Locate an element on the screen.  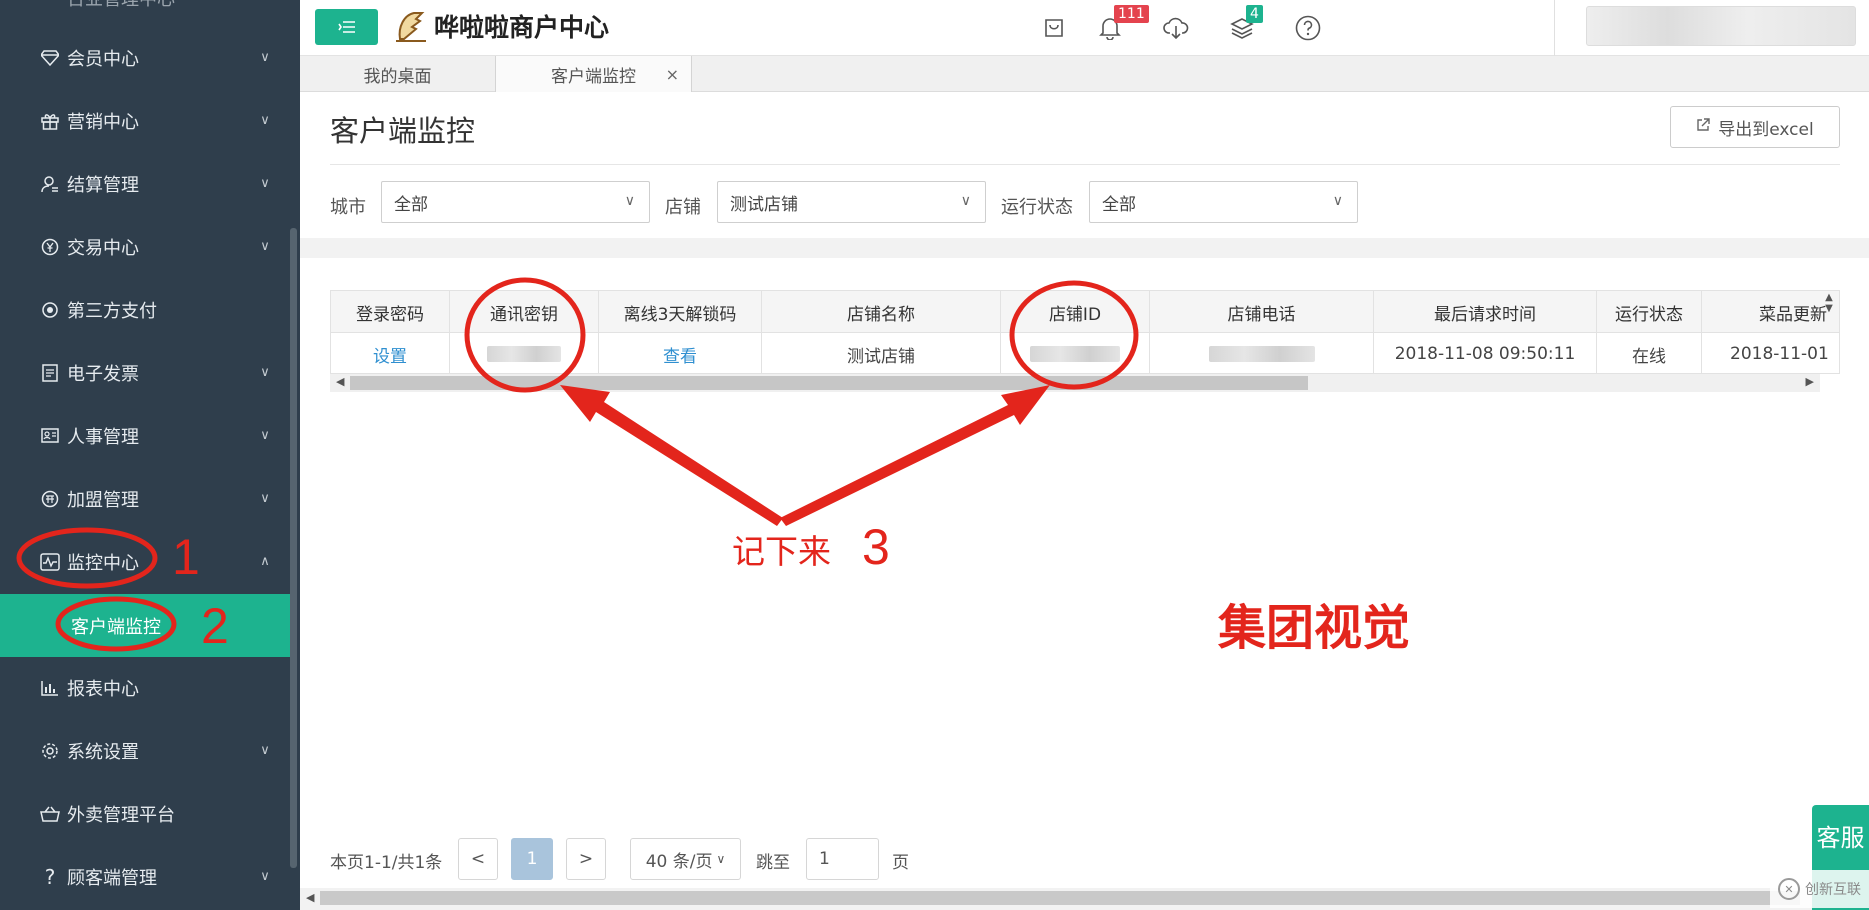
close-icon: × is located at coordinates (672, 74).